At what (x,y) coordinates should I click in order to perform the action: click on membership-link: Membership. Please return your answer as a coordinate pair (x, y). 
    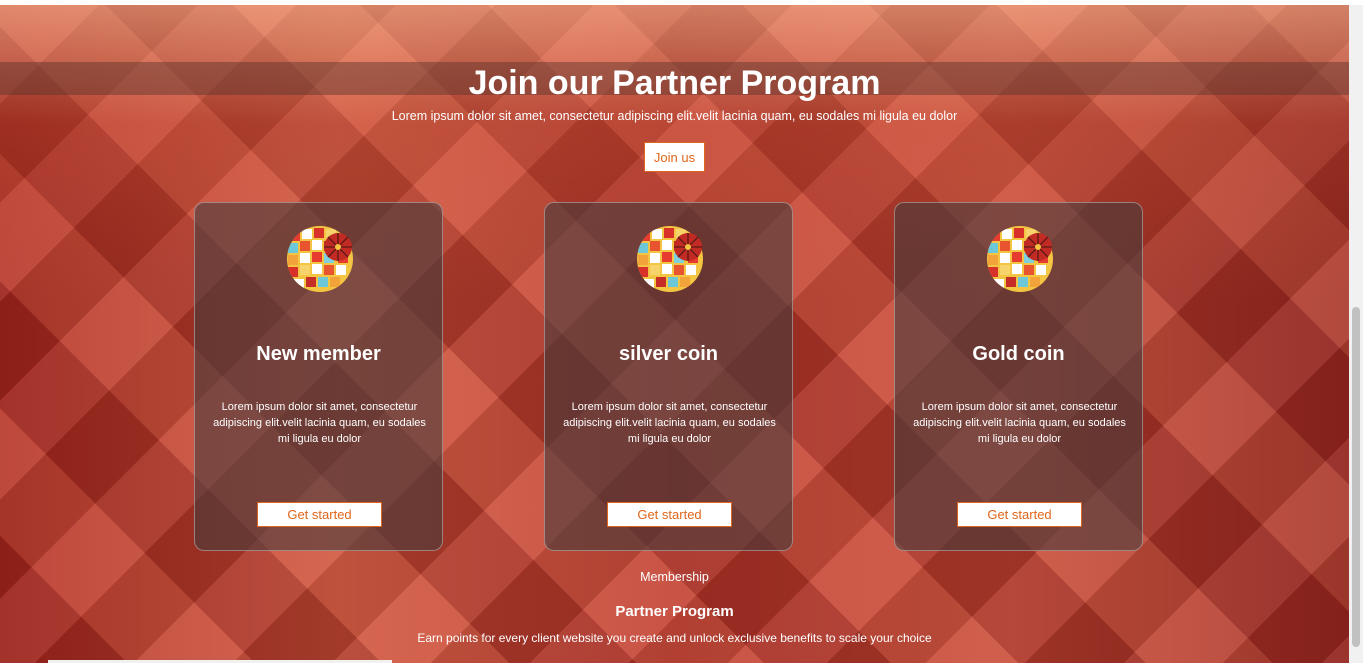
    Looking at the image, I should click on (674, 577).